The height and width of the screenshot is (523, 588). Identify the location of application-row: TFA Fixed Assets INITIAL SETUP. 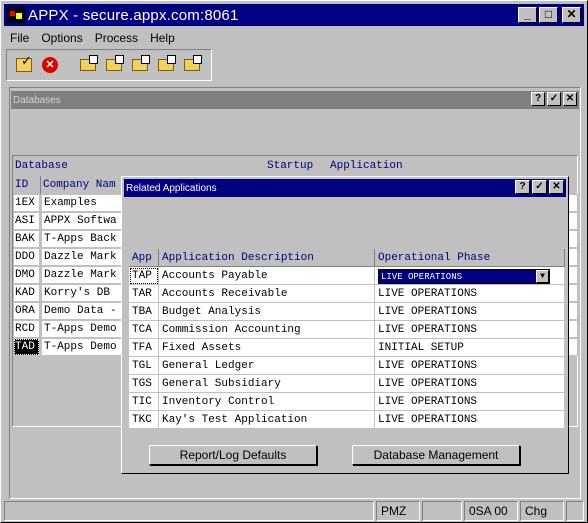
(345, 348).